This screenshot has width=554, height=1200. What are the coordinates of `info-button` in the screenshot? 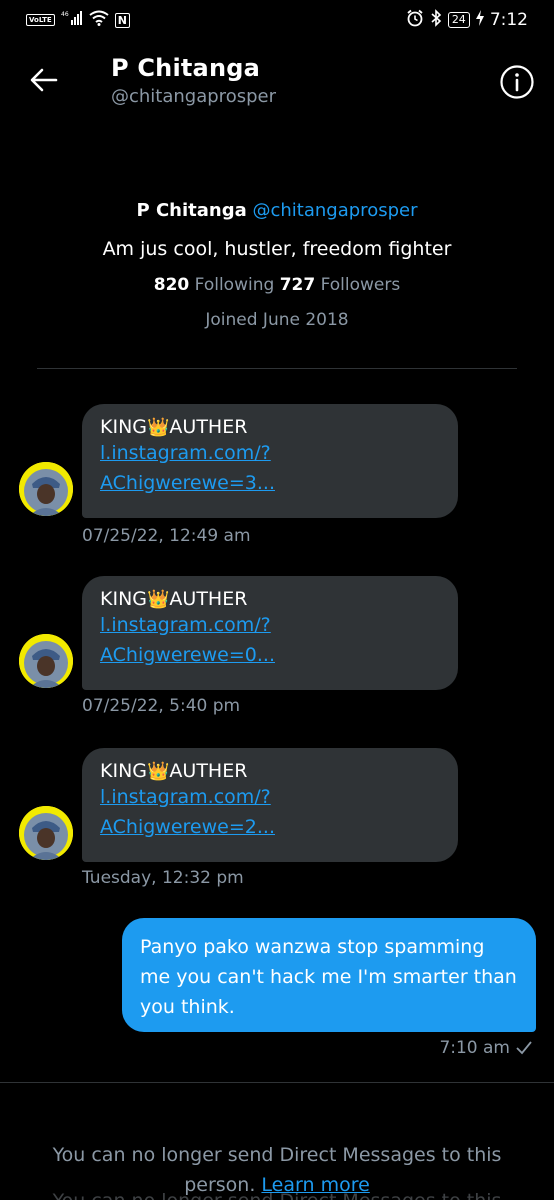 It's located at (517, 82).